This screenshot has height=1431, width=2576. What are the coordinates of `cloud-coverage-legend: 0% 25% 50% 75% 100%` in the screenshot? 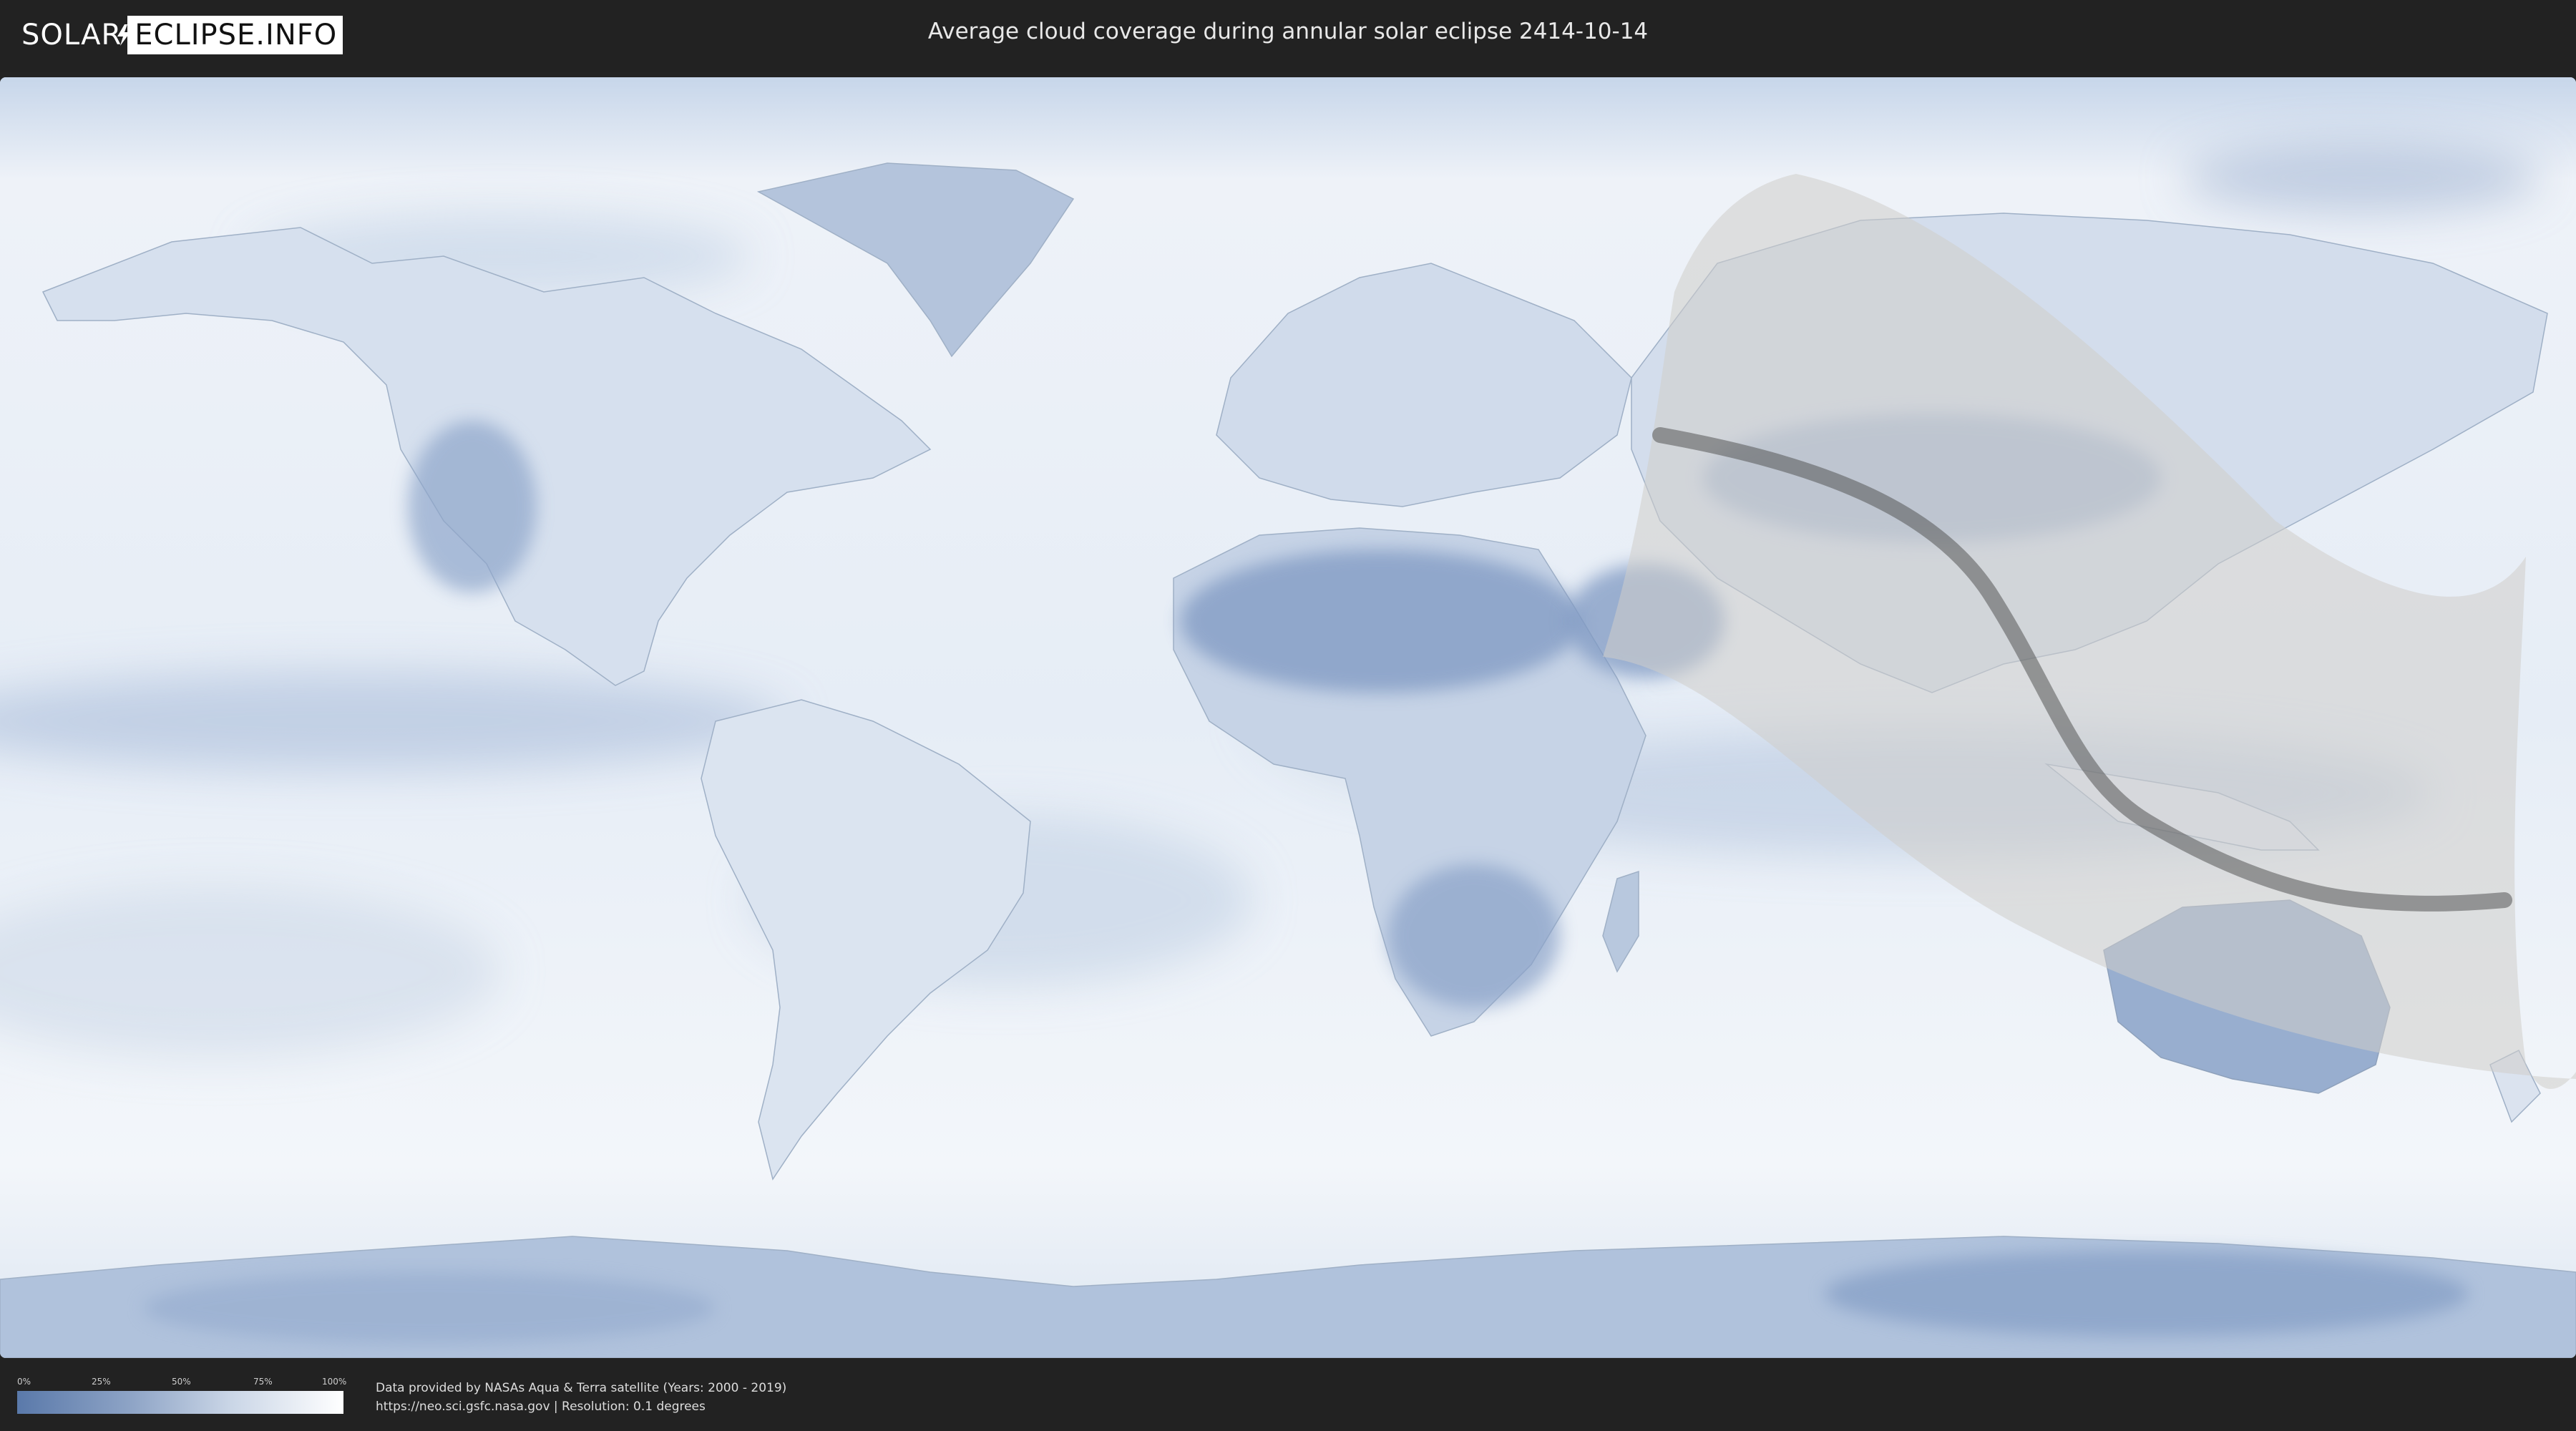 It's located at (182, 1395).